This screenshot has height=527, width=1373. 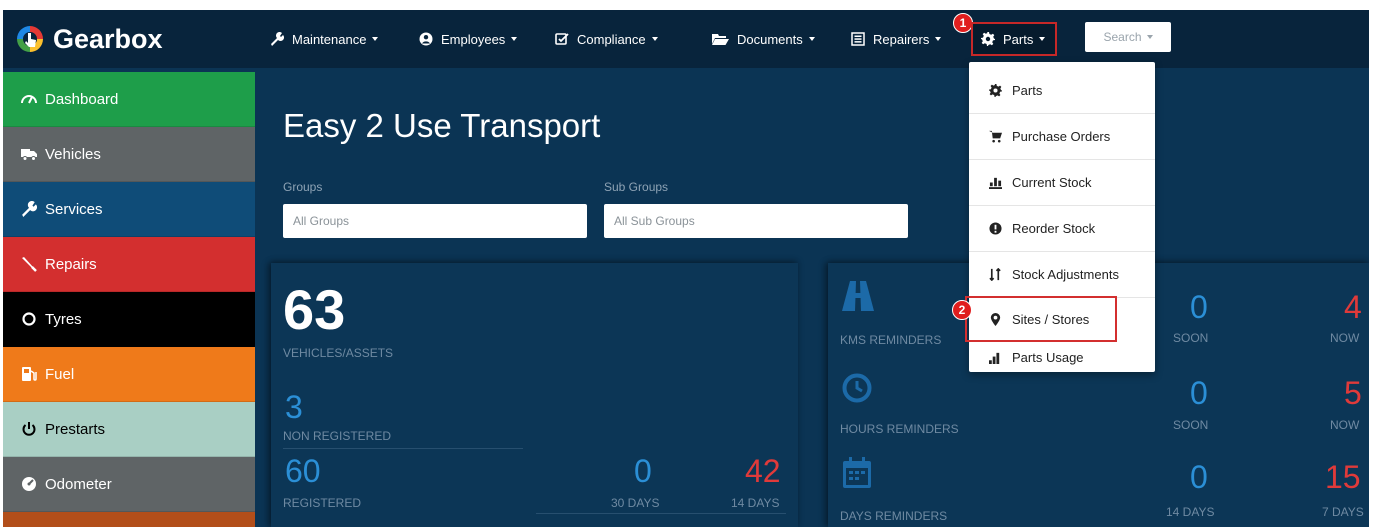 What do you see at coordinates (29, 155) in the screenshot?
I see `truck-icon` at bounding box center [29, 155].